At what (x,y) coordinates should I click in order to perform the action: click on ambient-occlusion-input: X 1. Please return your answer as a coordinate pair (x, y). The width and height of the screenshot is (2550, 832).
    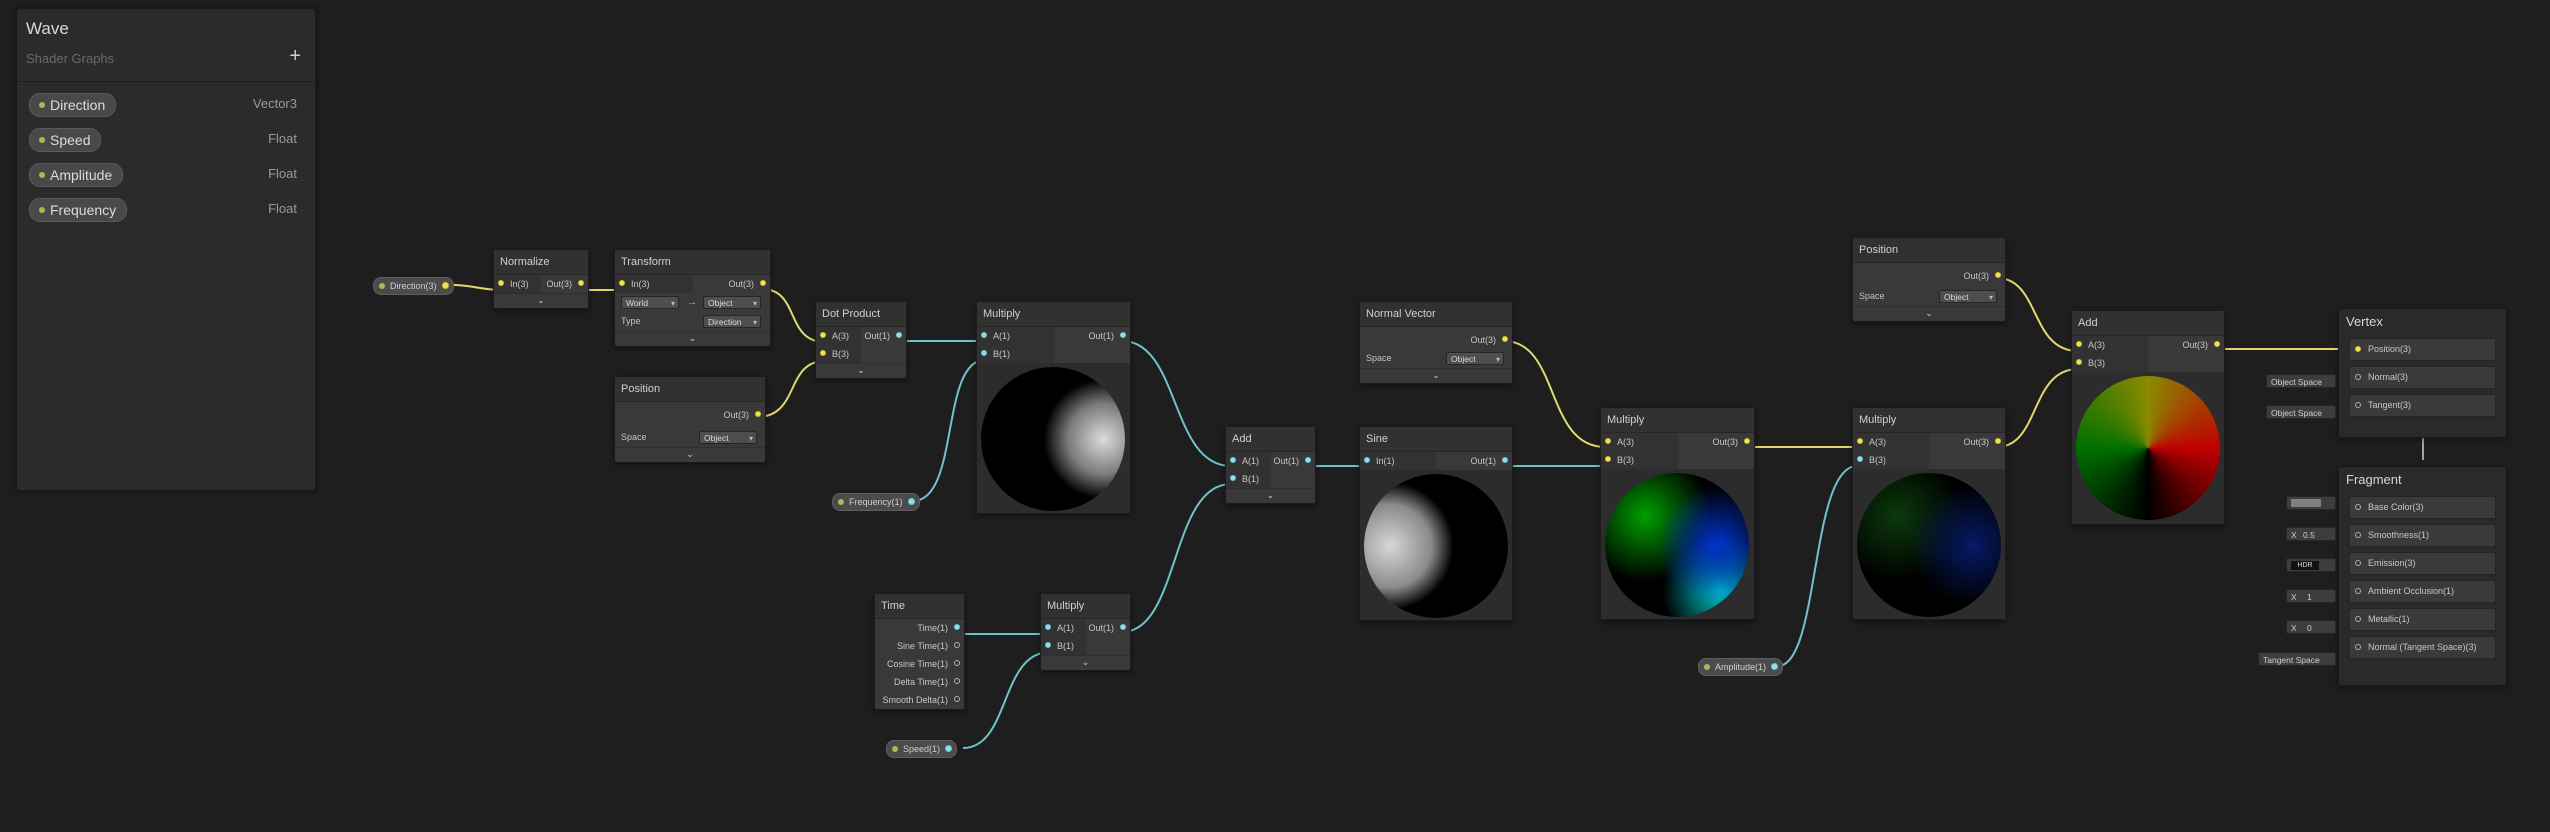
    Looking at the image, I should click on (2311, 596).